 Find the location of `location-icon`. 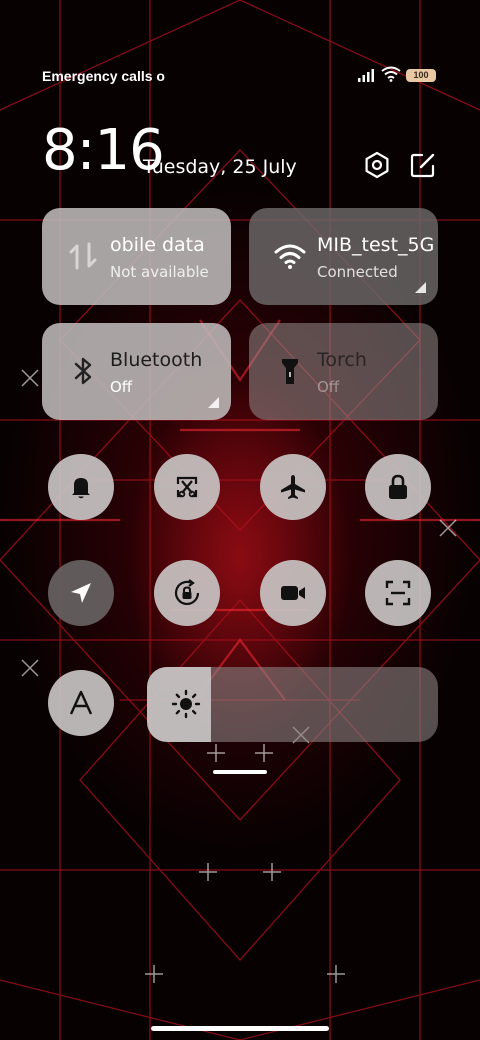

location-icon is located at coordinates (81, 593).